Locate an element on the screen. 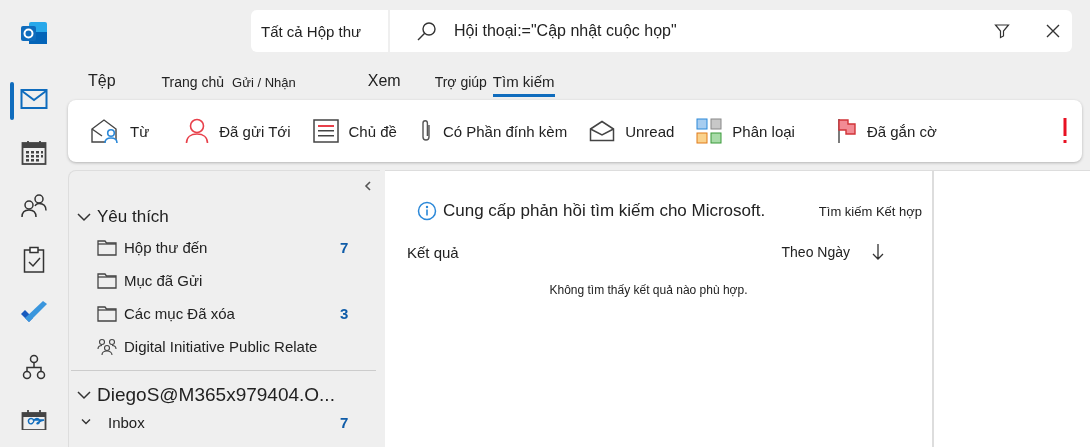 The height and width of the screenshot is (447, 1090). ribbon-button: Từ is located at coordinates (120, 131).